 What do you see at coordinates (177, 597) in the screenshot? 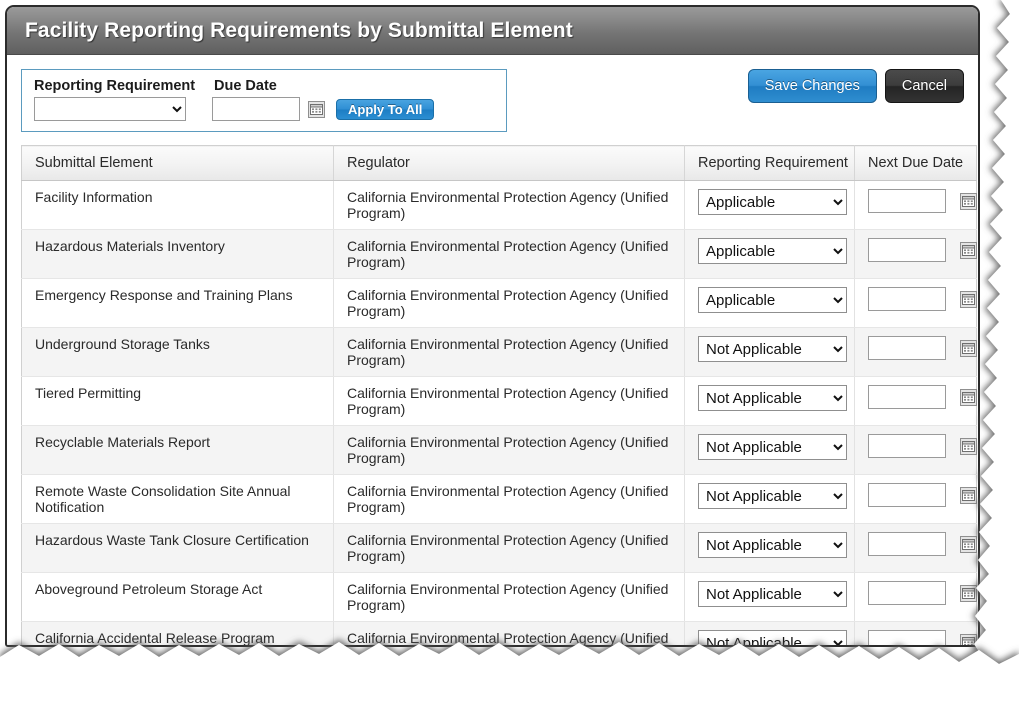
I see `cell-submittal-element: Aboveground Petroleum Storage Act` at bounding box center [177, 597].